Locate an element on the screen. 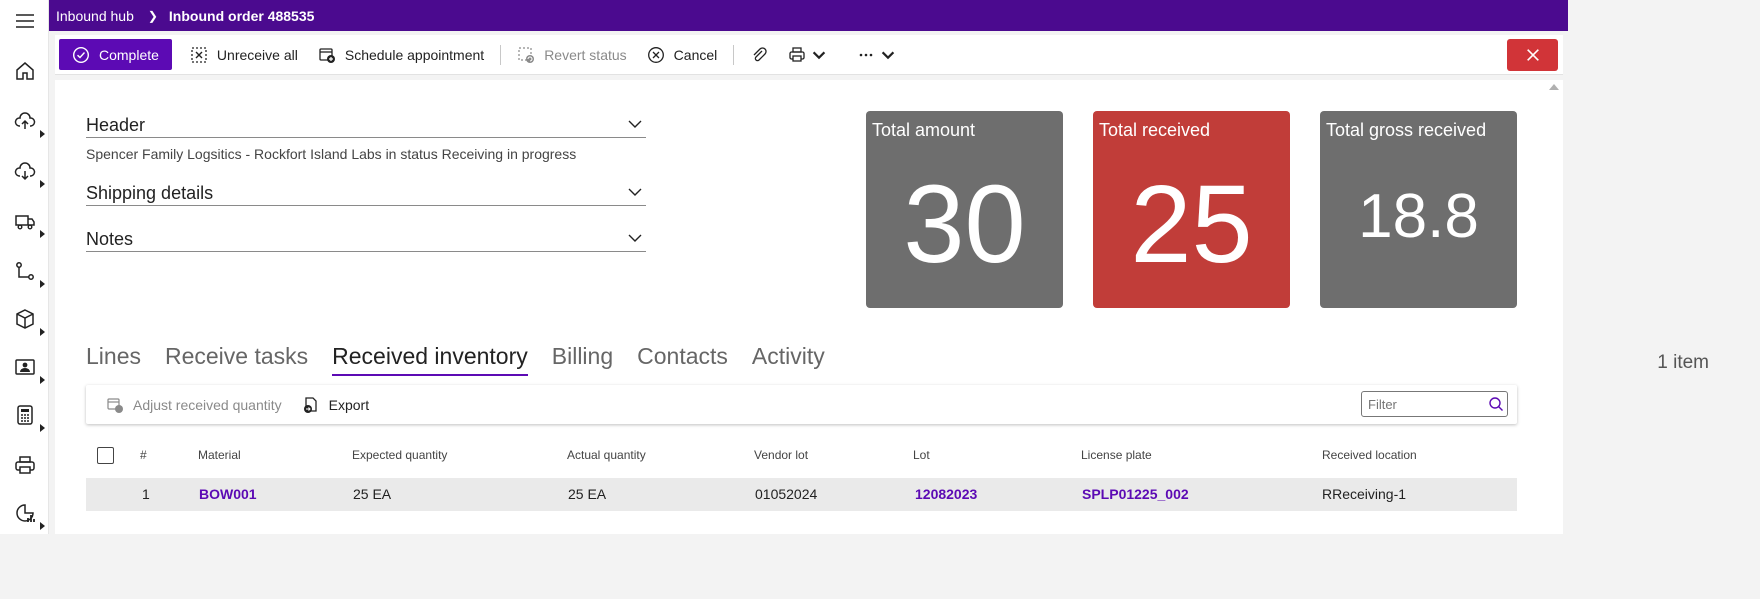 This screenshot has width=1760, height=599. lot-link: 12082023 is located at coordinates (946, 494).